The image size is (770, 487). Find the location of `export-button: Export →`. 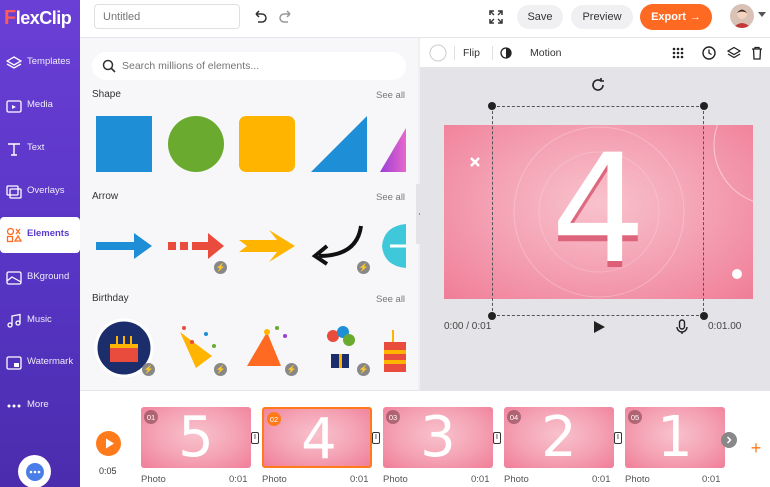

export-button: Export → is located at coordinates (676, 17).